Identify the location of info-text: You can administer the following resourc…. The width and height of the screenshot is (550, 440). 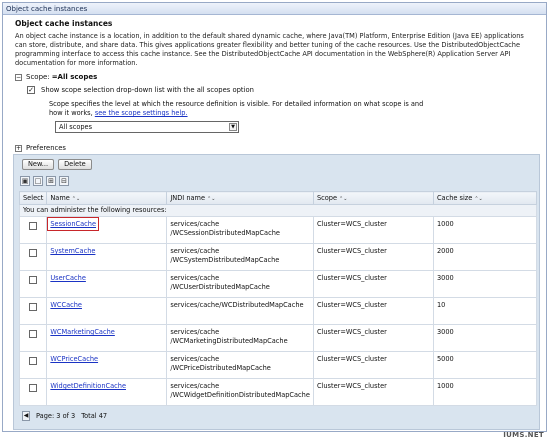
(278, 210).